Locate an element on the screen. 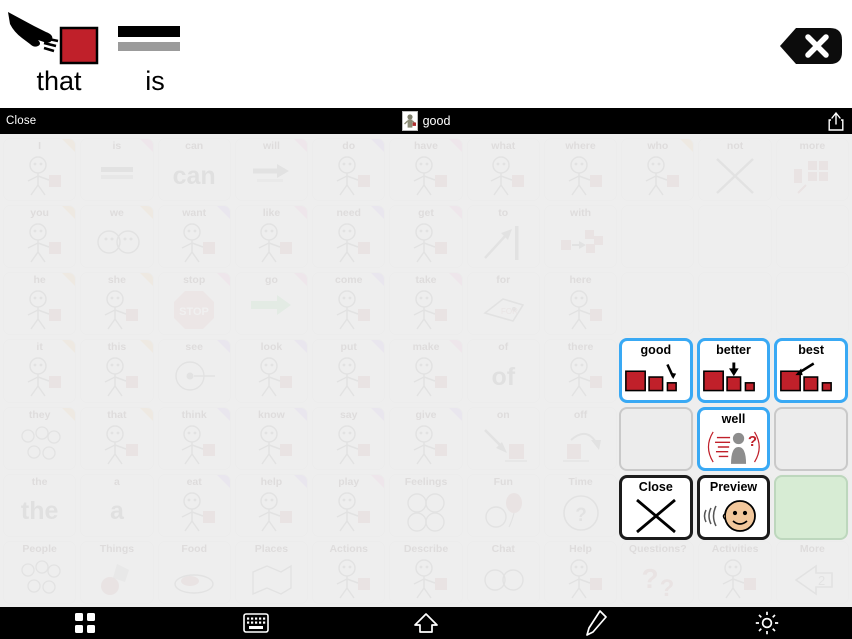 This screenshot has height=639, width=852. grid-cell-know: know is located at coordinates (271, 438).